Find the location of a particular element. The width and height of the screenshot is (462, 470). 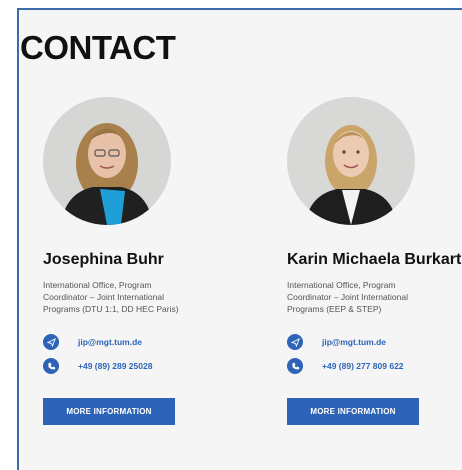

phone-row: +49 (89) 289 25028 is located at coordinates (97, 366).